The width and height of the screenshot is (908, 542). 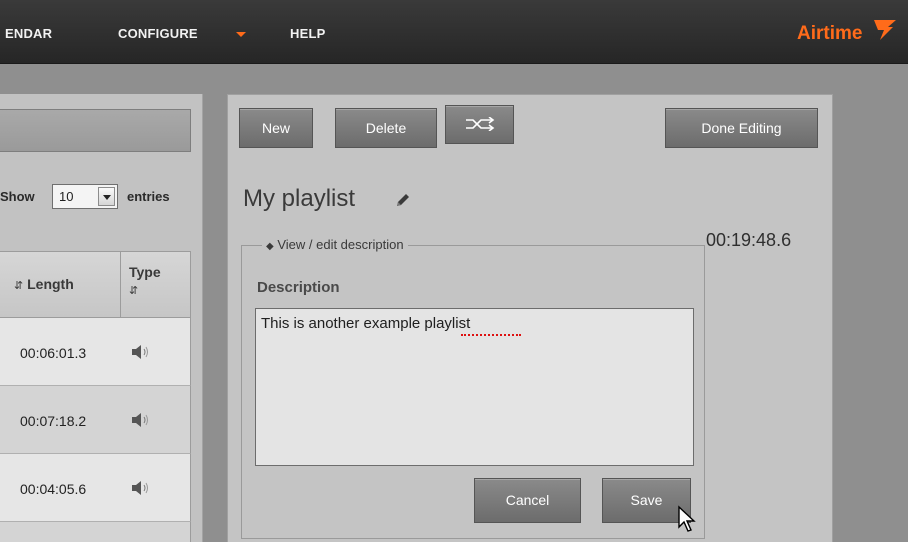 What do you see at coordinates (386, 128) in the screenshot?
I see `delete-button: Delete` at bounding box center [386, 128].